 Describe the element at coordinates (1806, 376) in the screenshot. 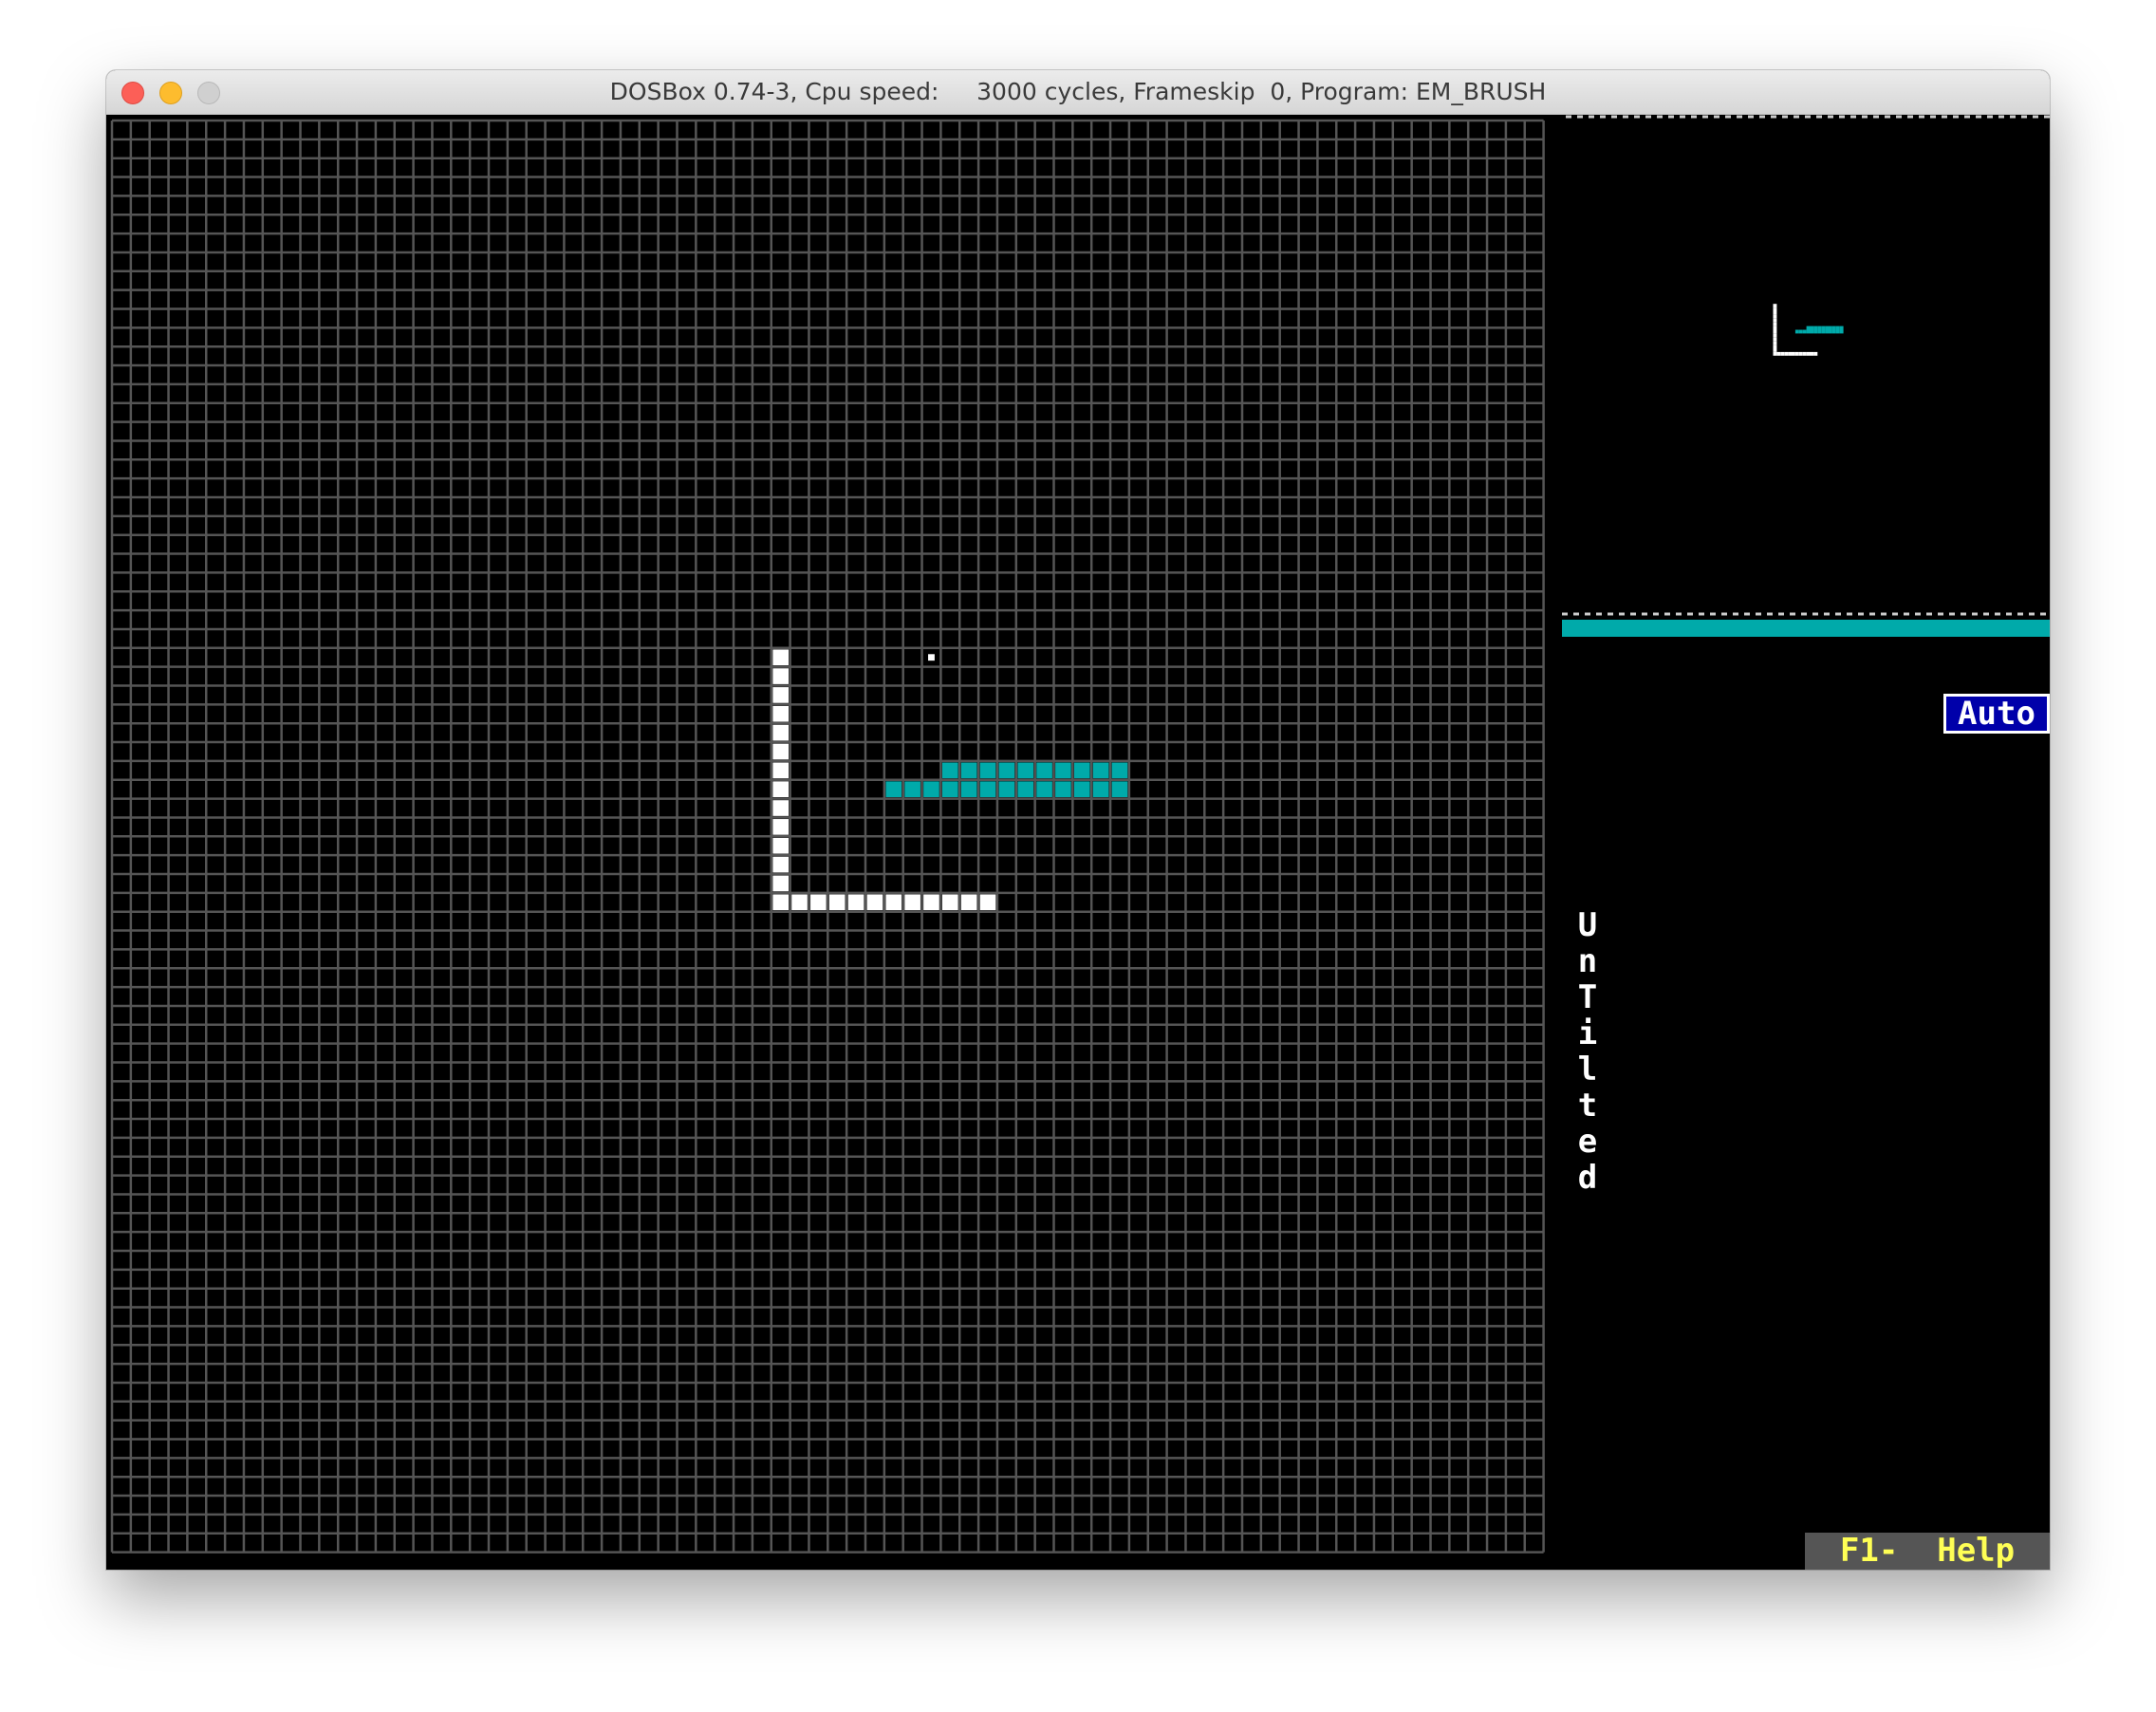

I see `side-panel` at that location.